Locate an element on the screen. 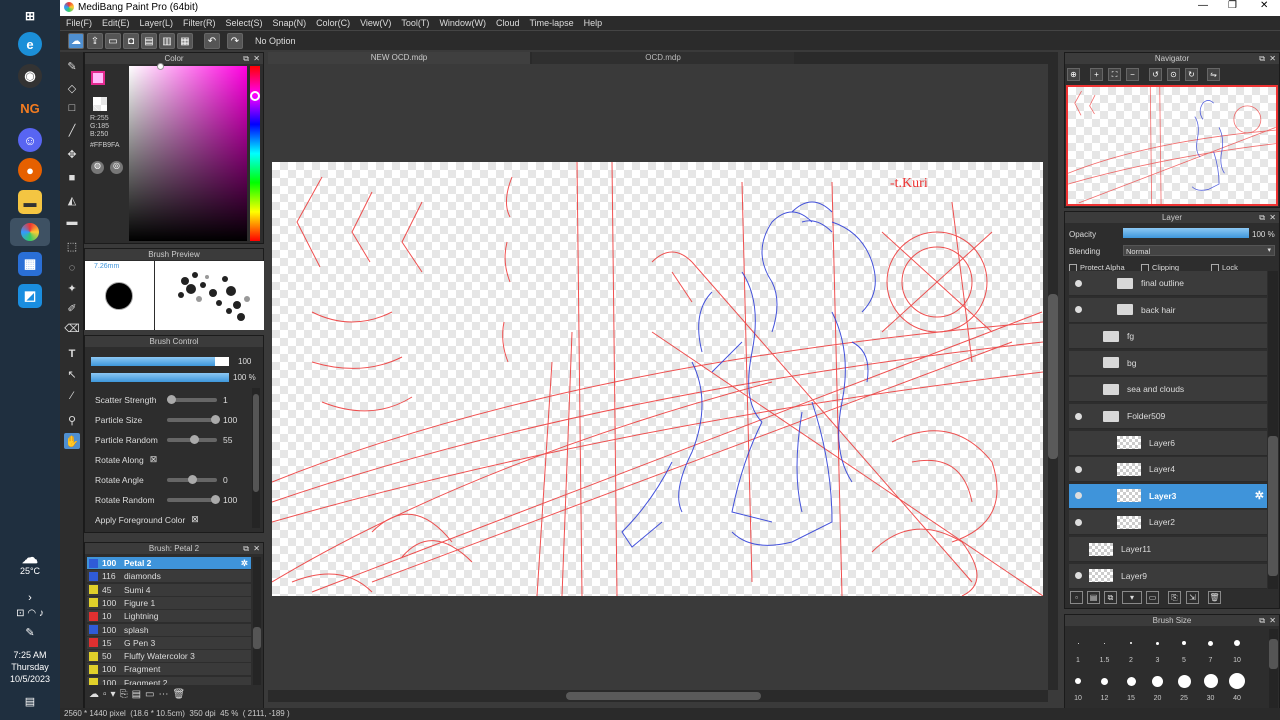 This screenshot has width=1280, height=720. brush-list-item: 50 Fluffy Watercolor 3 is located at coordinates (169, 657).